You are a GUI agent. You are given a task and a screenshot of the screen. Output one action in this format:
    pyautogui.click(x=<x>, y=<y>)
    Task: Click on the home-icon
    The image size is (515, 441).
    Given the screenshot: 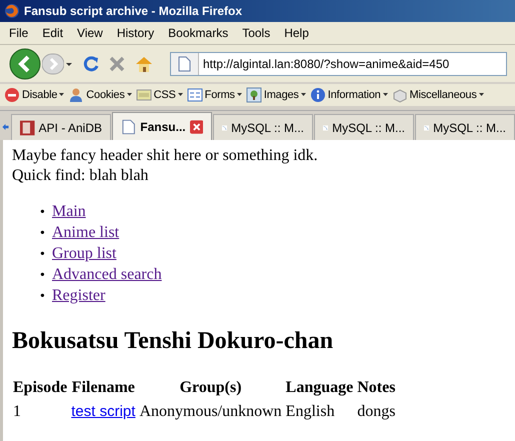 What is the action you would take?
    pyautogui.click(x=144, y=63)
    